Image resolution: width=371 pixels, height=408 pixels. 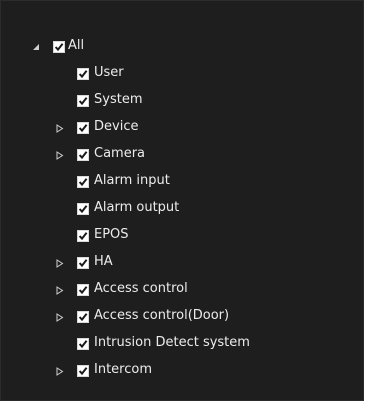 What do you see at coordinates (182, 102) in the screenshot?
I see `tree-item-system: System` at bounding box center [182, 102].